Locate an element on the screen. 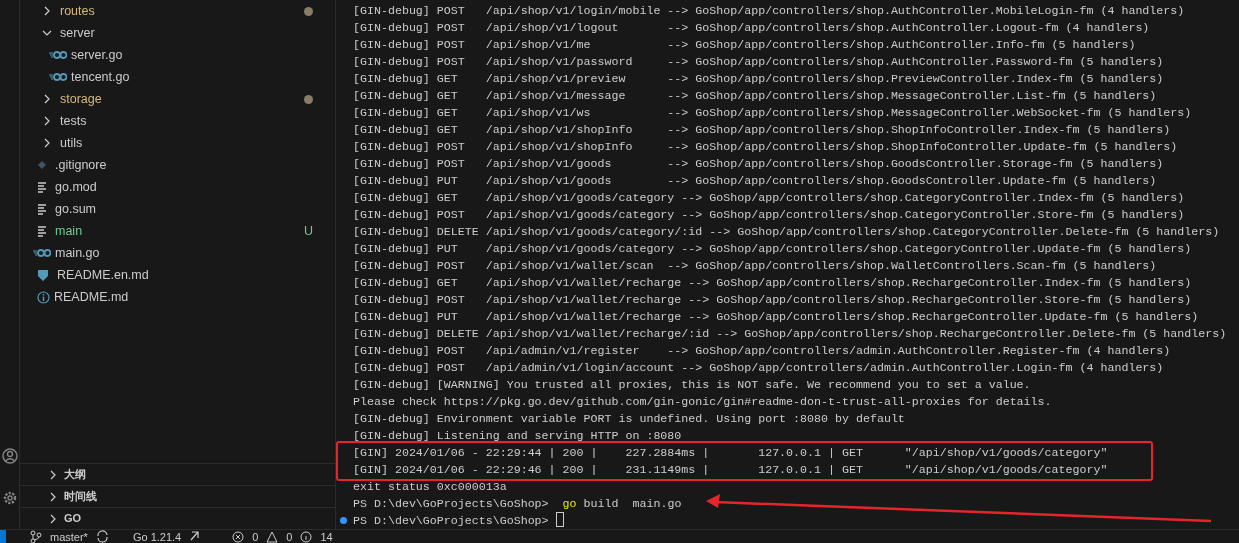  terminal-line: [GIN-debug] GET /api/shop/v1/goods/category --> GoShop/app/controllers/shop.CategoryController.Index-fm (5 handlers) is located at coordinates (769, 198).